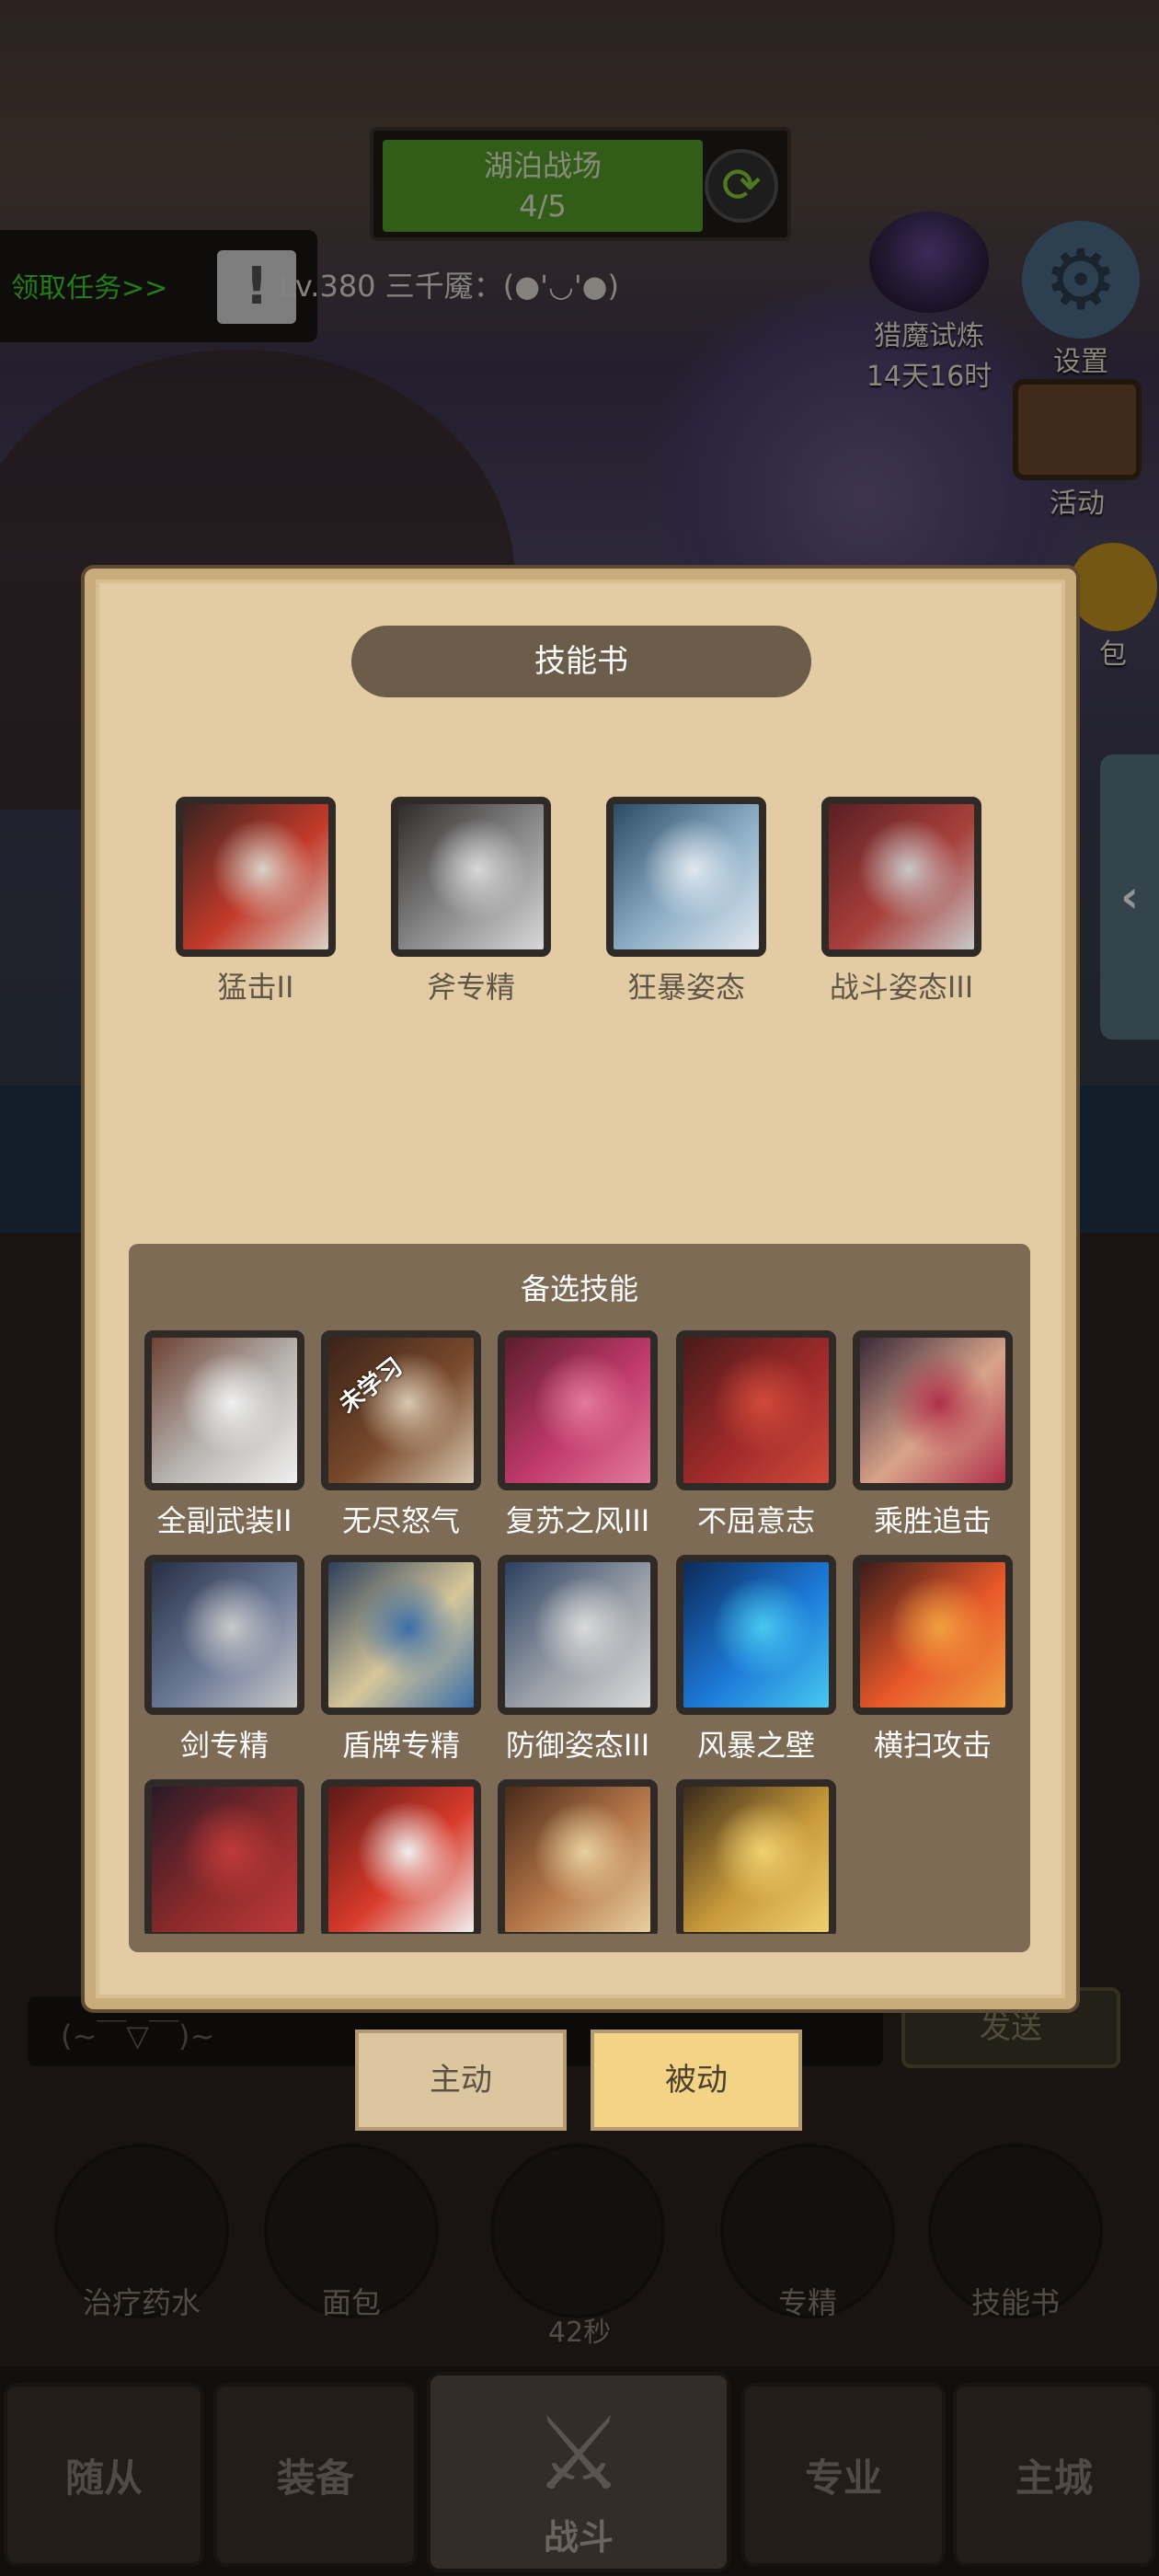  Describe the element at coordinates (255, 987) in the screenshot. I see `skill-name: 猛击II` at that location.